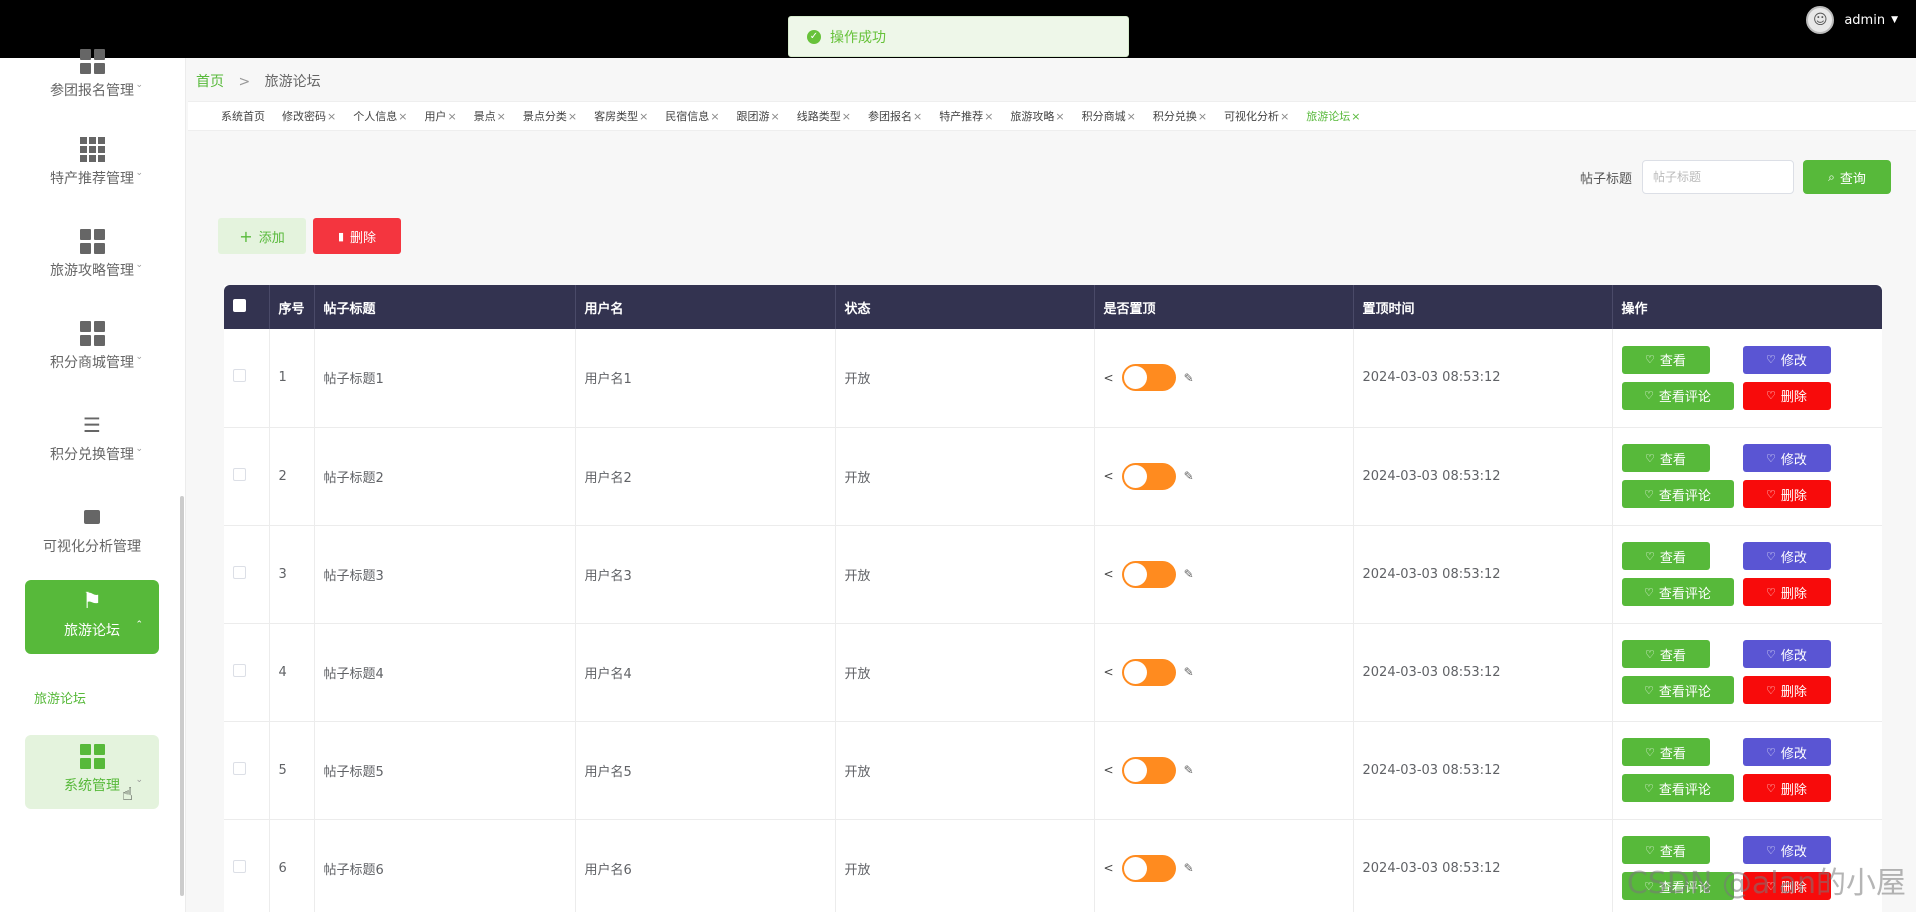  Describe the element at coordinates (1037, 116) in the screenshot. I see `tag-item: 旅游攻略×` at that location.